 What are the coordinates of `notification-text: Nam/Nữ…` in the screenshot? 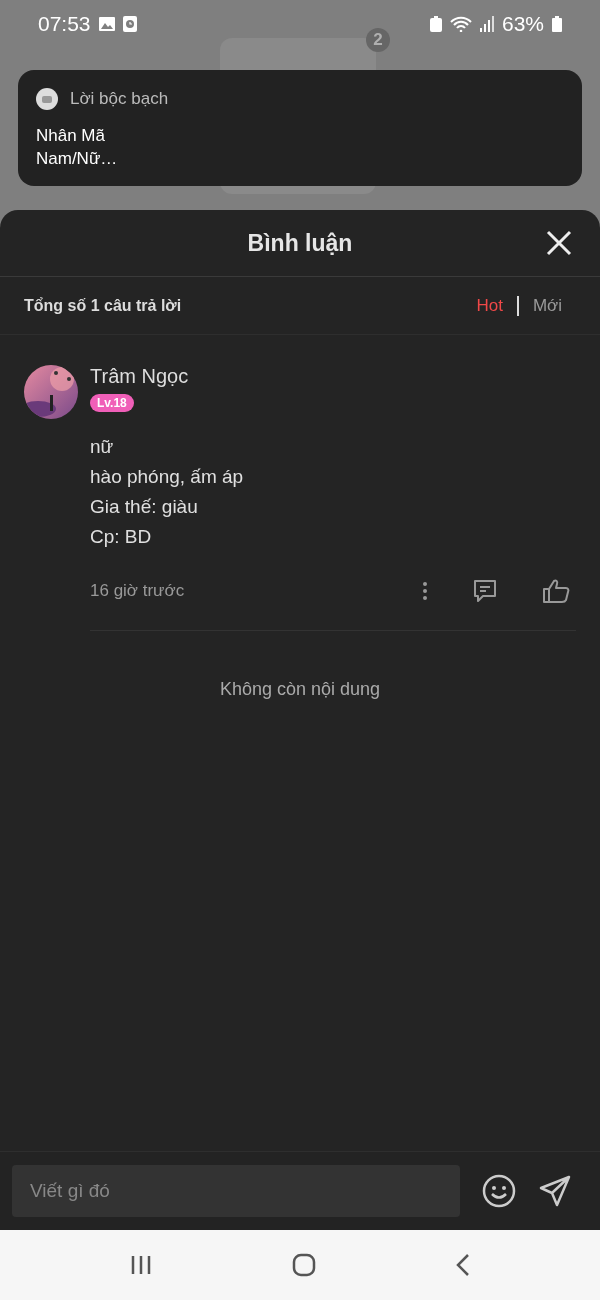 It's located at (77, 159).